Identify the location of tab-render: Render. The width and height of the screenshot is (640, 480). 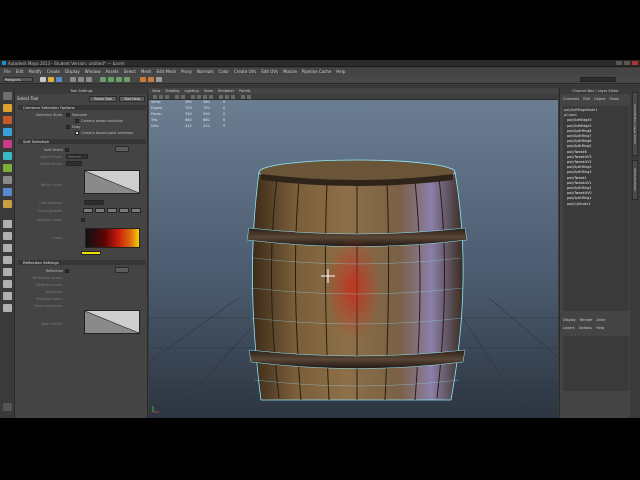
(586, 320).